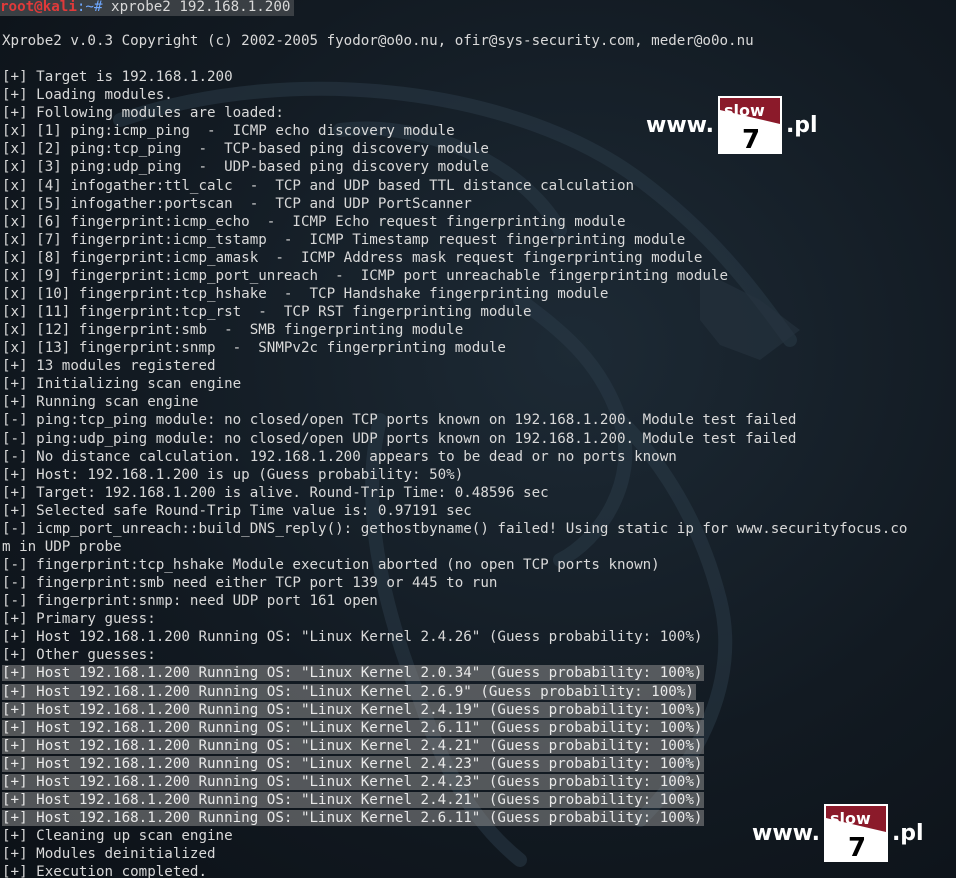 The height and width of the screenshot is (878, 956). I want to click on terminal-output-line: m in UDP probe, so click(62, 547).